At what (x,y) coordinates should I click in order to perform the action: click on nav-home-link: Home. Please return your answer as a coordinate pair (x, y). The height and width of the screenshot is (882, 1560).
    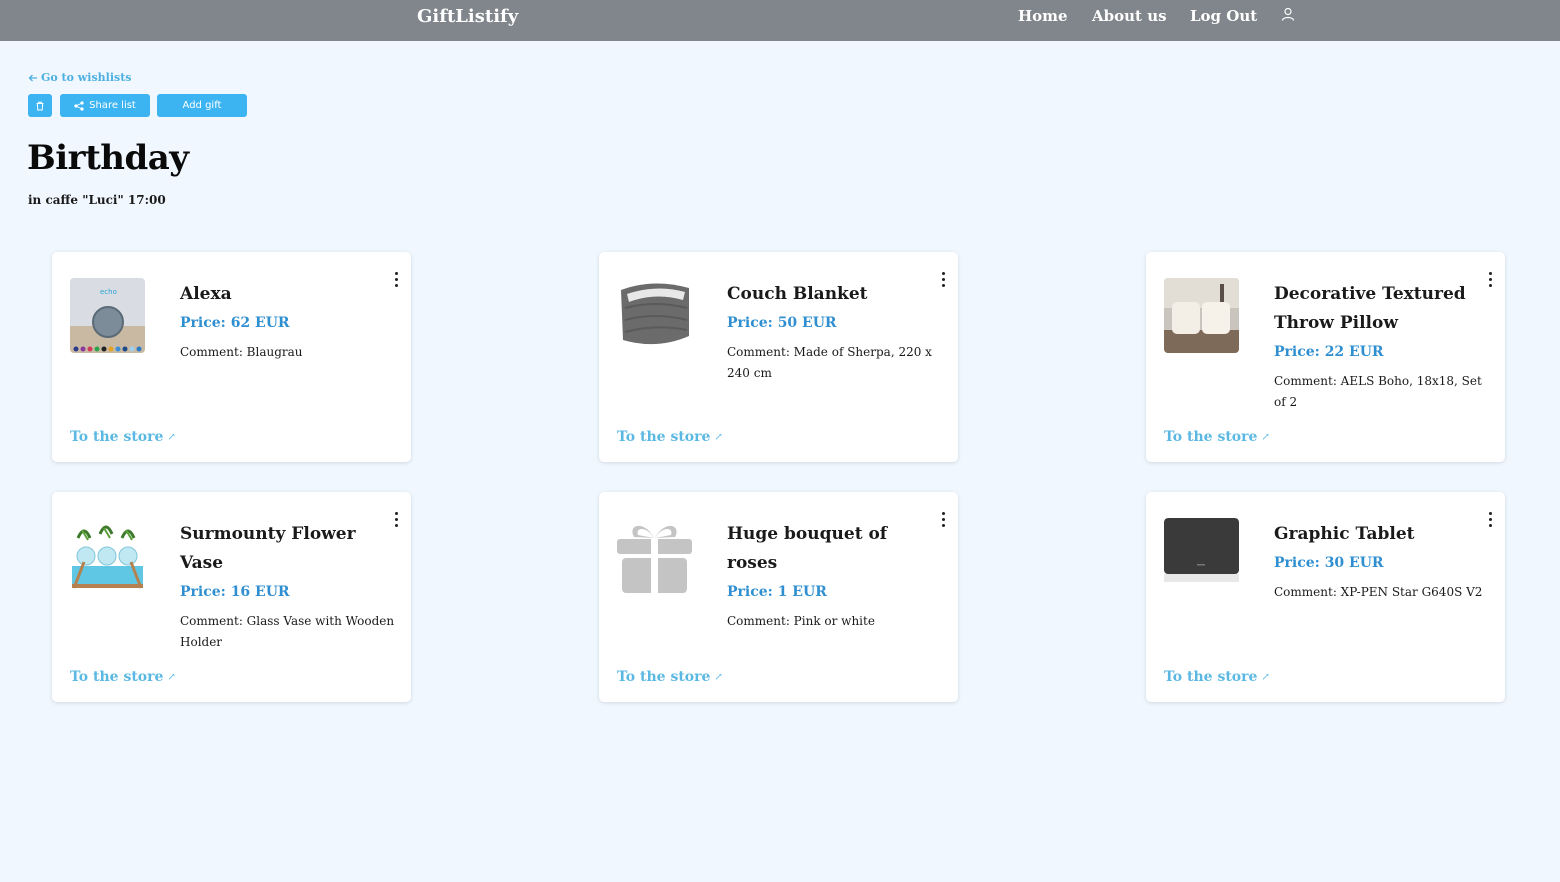
    Looking at the image, I should click on (1043, 16).